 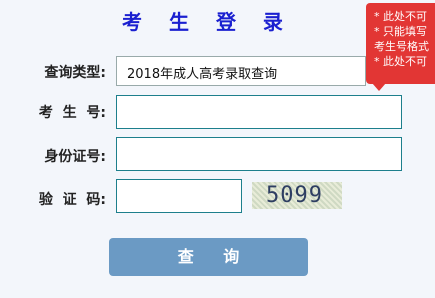 What do you see at coordinates (259, 154) in the screenshot?
I see `id-number-input` at bounding box center [259, 154].